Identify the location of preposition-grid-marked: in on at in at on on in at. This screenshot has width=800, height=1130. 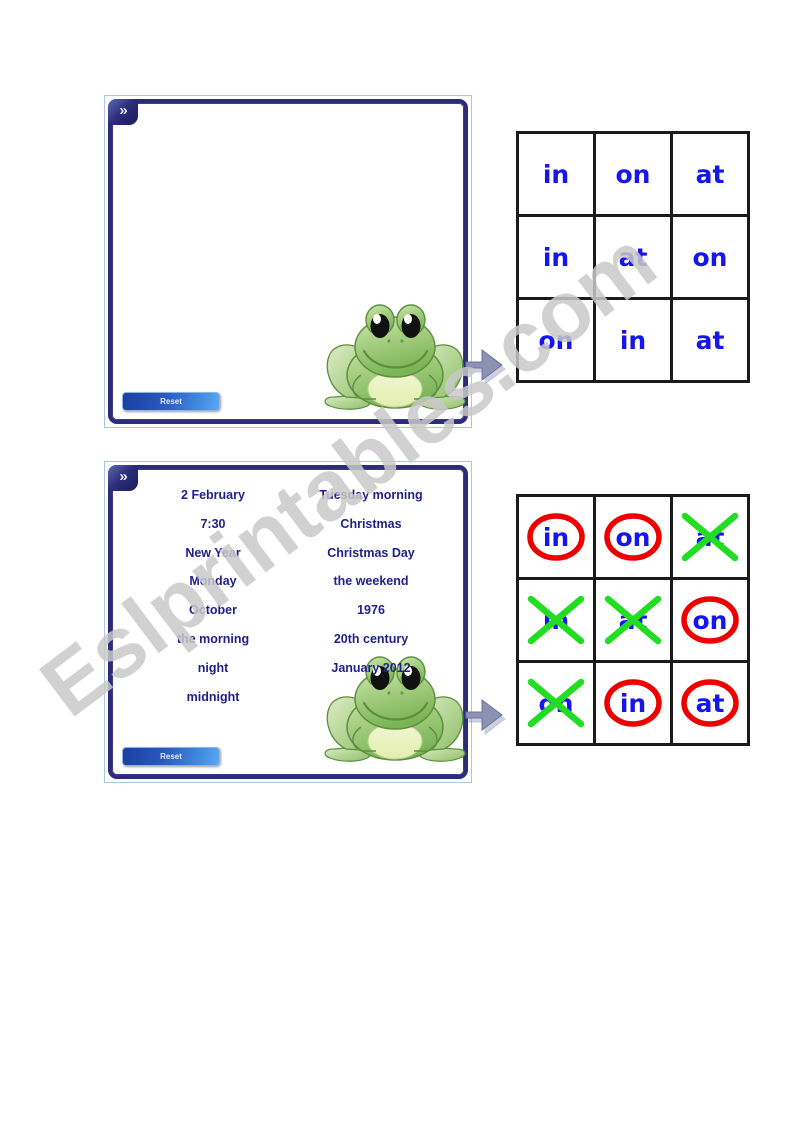
(633, 620).